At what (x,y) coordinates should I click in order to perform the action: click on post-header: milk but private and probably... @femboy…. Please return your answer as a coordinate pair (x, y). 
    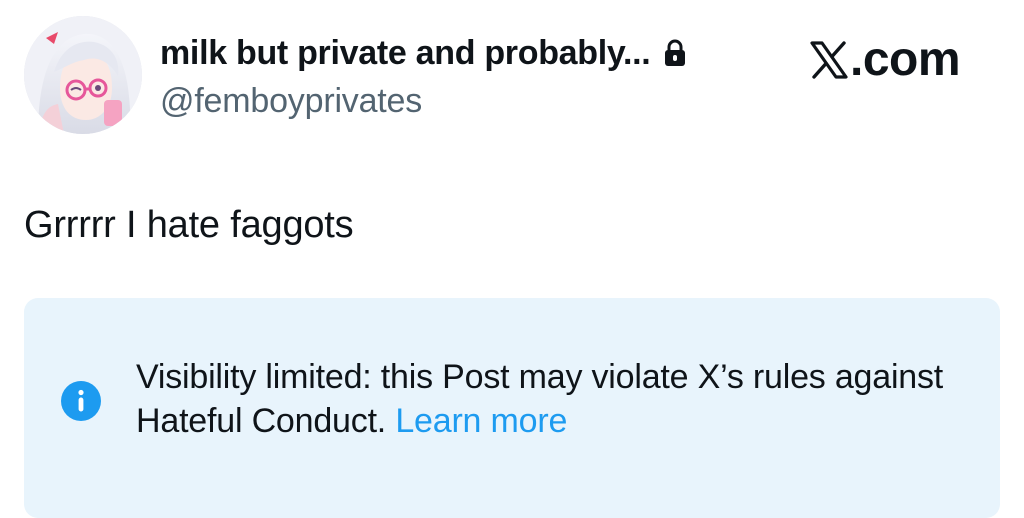
    Looking at the image, I should click on (480, 71).